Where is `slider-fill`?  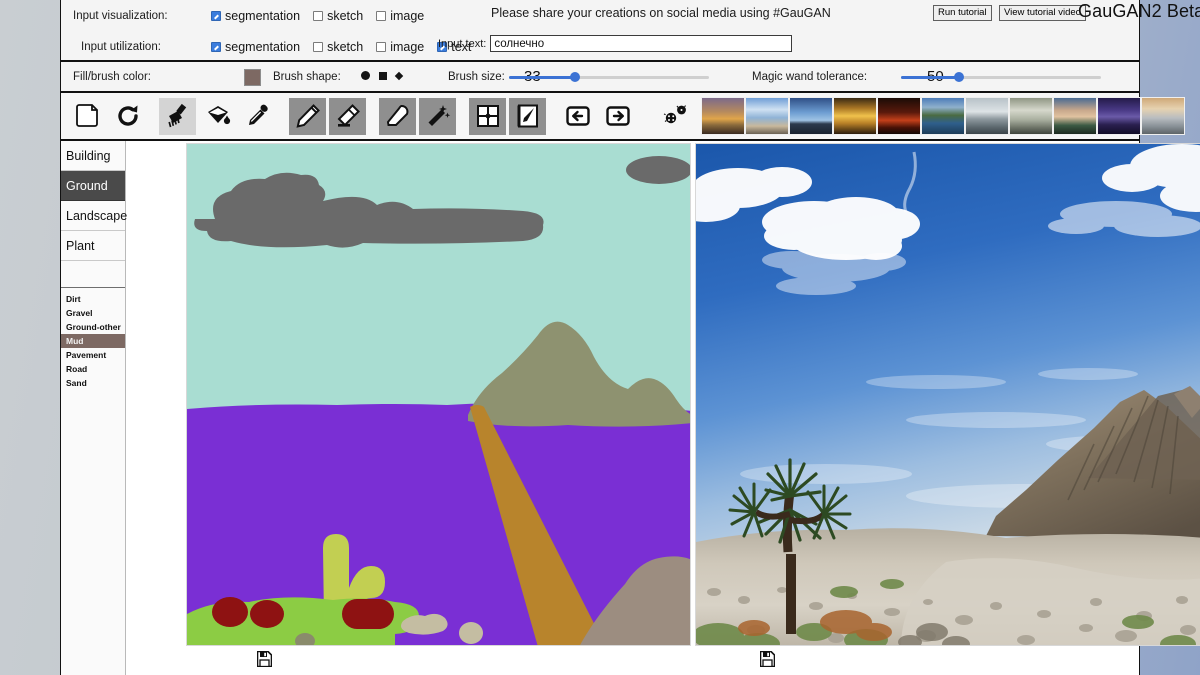
slider-fill is located at coordinates (930, 77).